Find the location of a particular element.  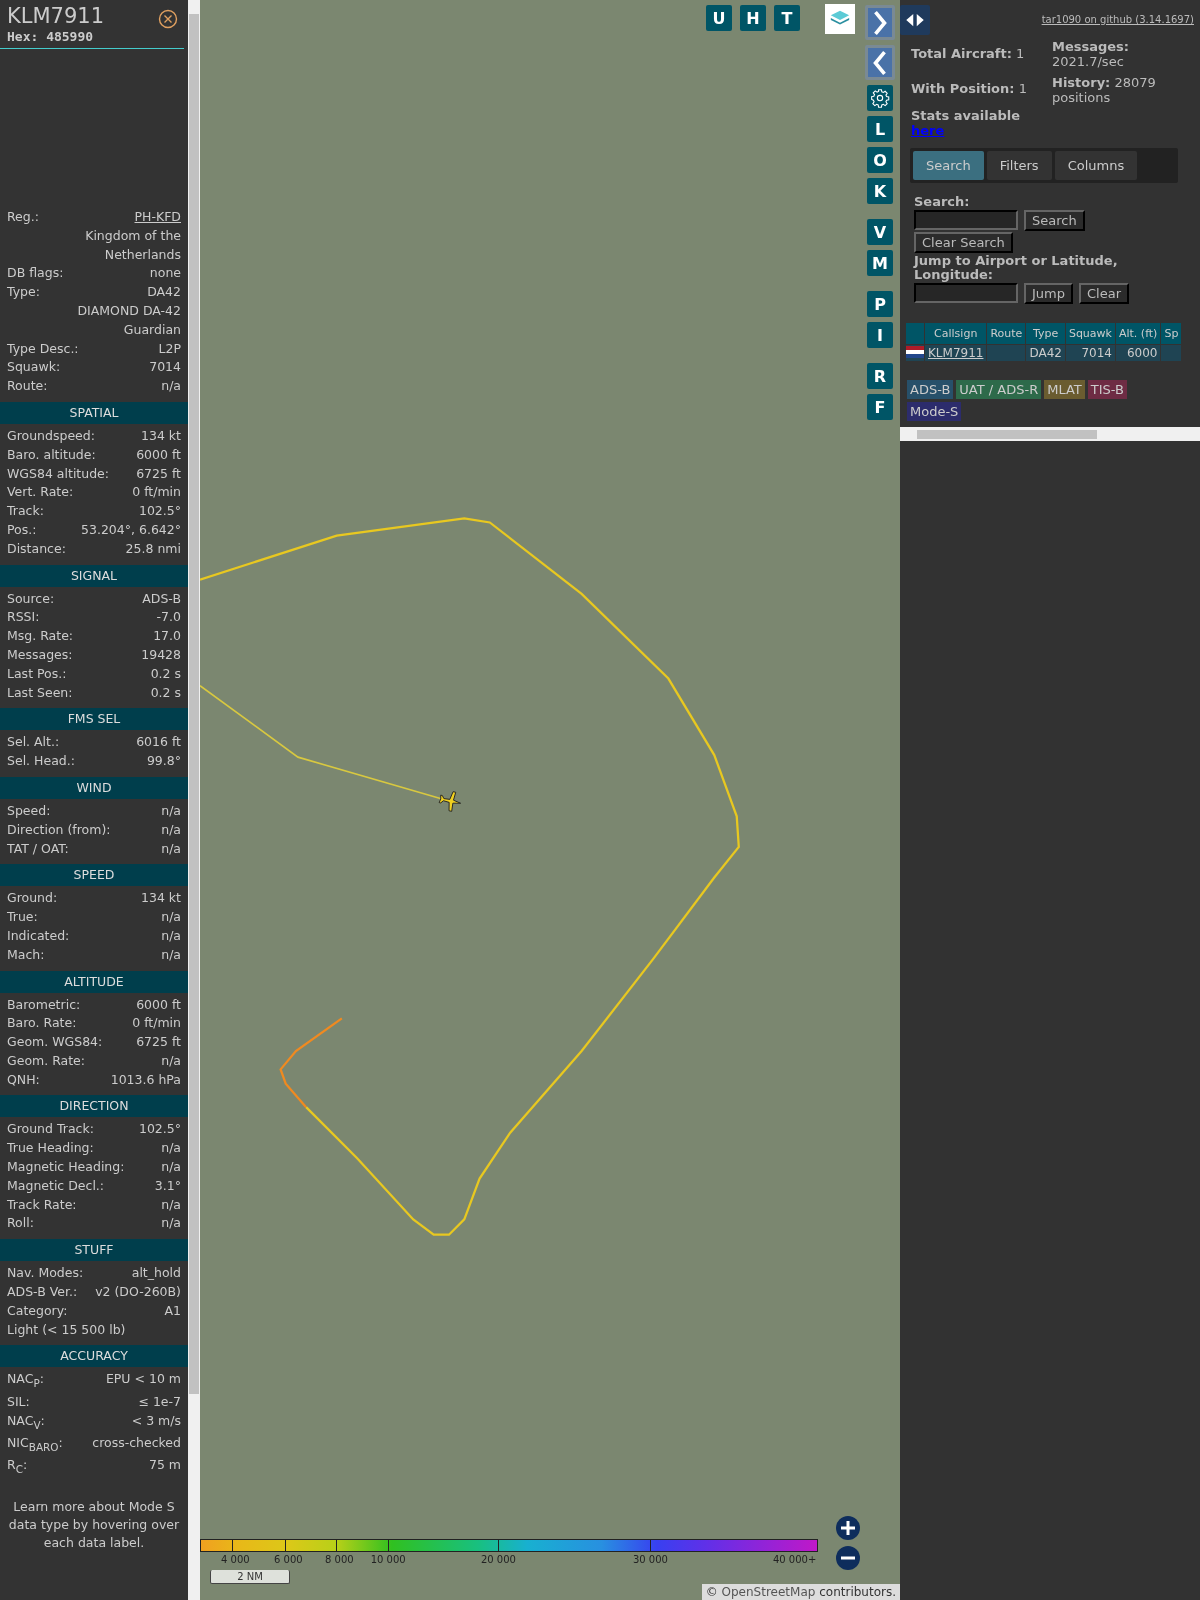

field-label: Reg.: is located at coordinates (23, 217).